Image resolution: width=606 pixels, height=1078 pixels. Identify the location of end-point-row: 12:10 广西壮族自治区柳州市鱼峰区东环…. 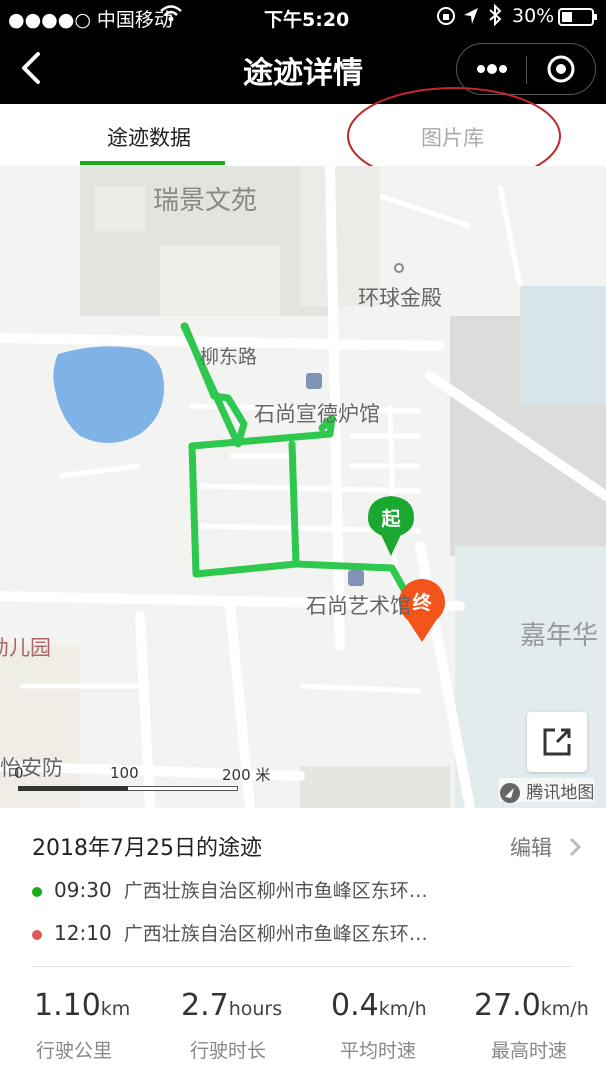
(312, 934).